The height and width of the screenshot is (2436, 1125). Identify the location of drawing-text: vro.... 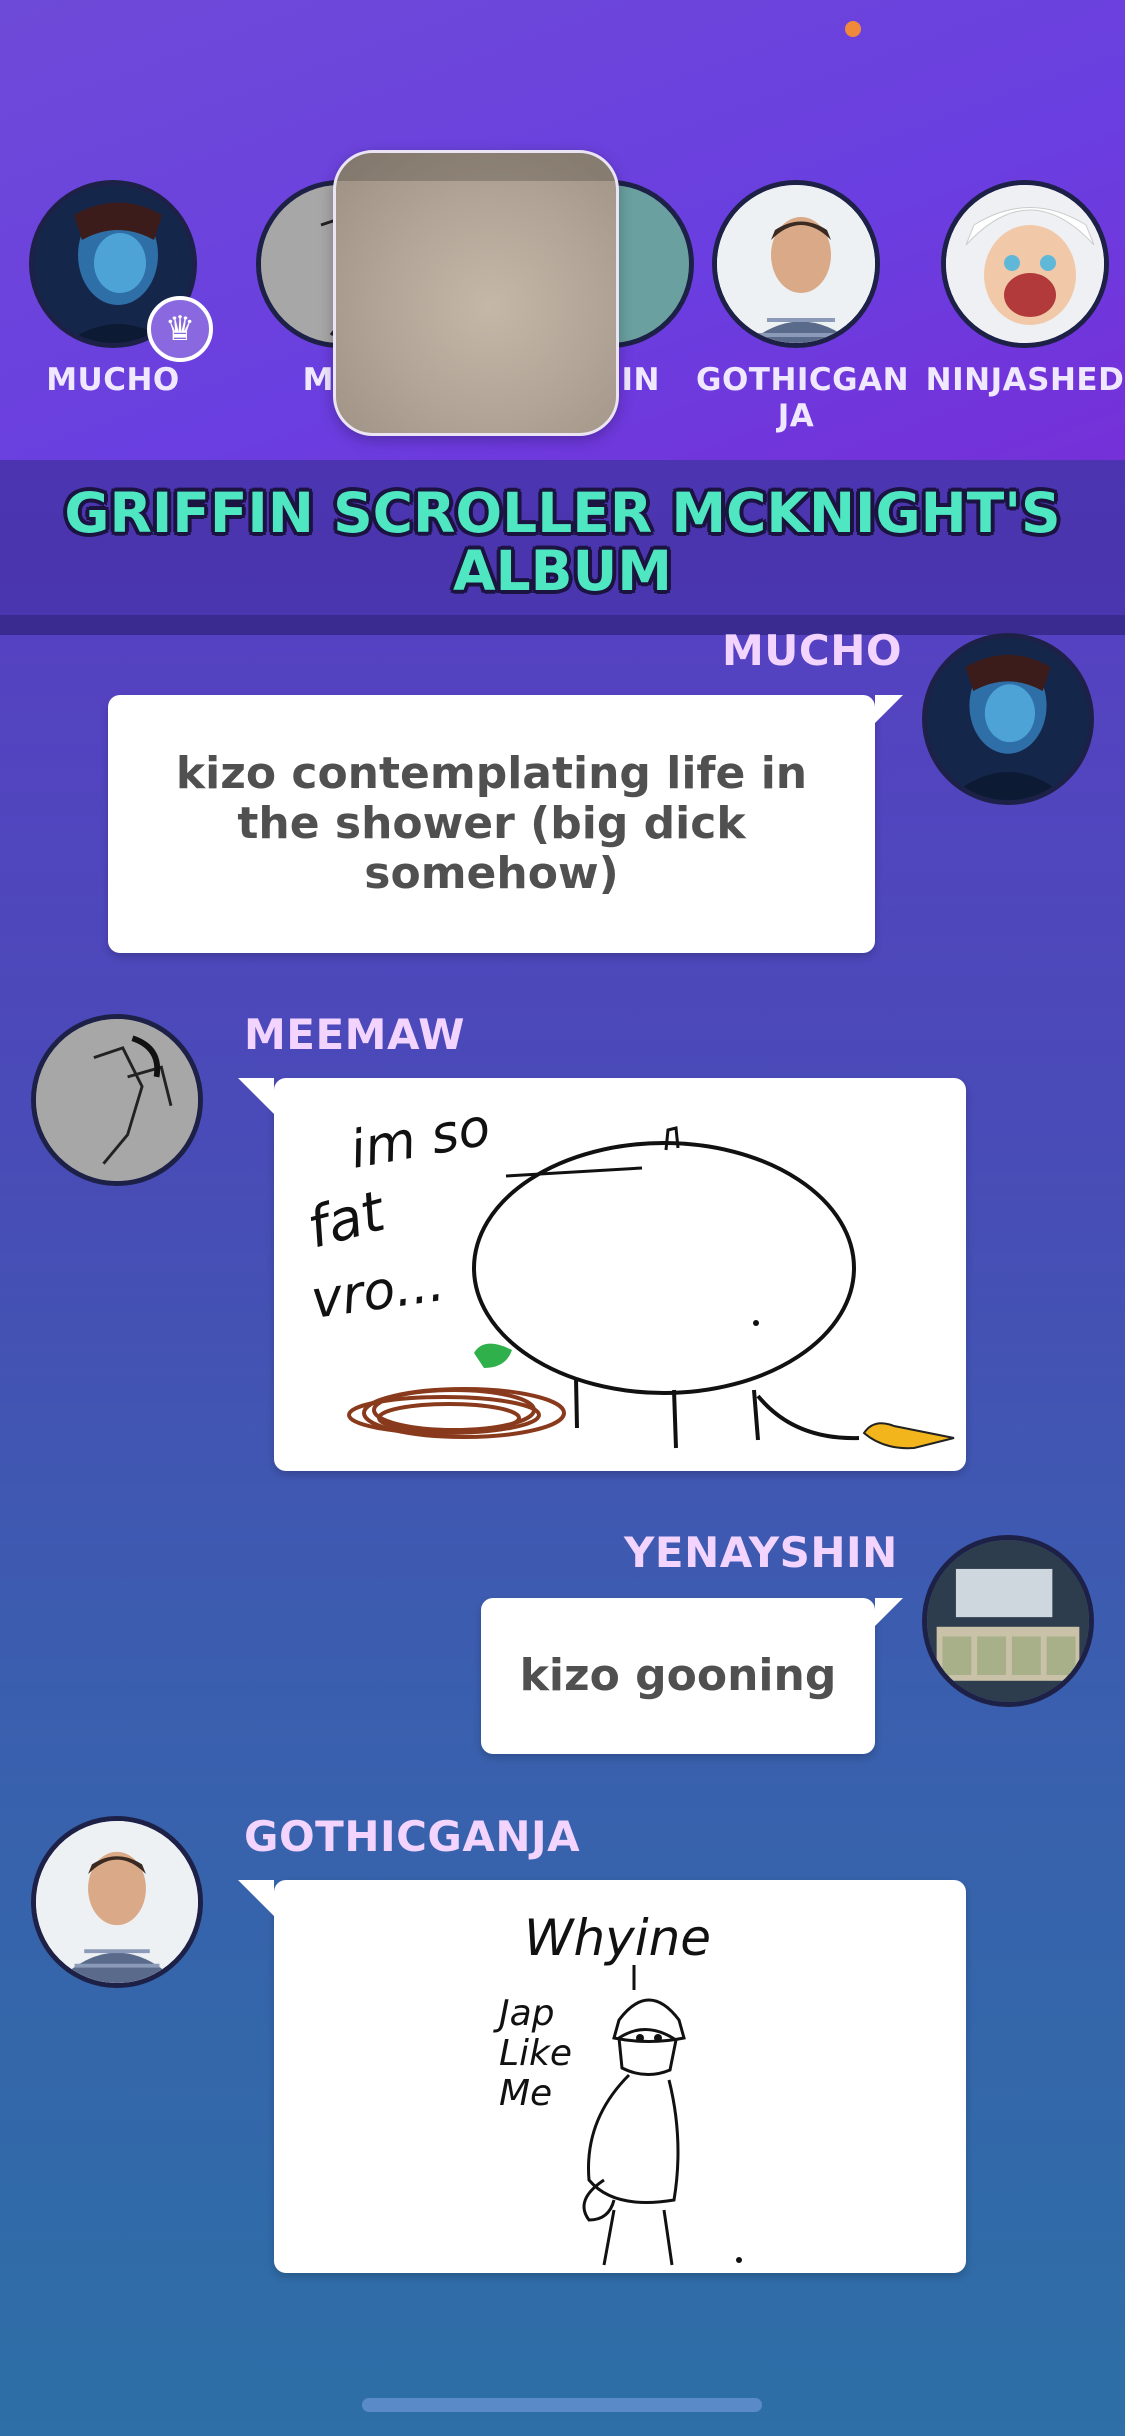
(377, 1292).